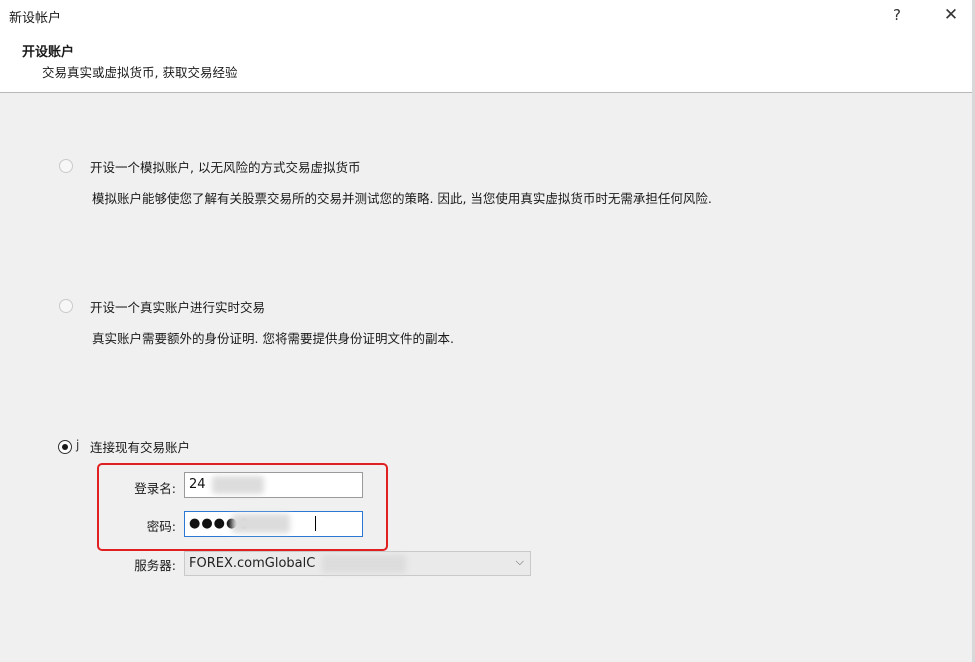 The image size is (975, 662). Describe the element at coordinates (48, 52) in the screenshot. I see `header-title: 开设账户` at that location.